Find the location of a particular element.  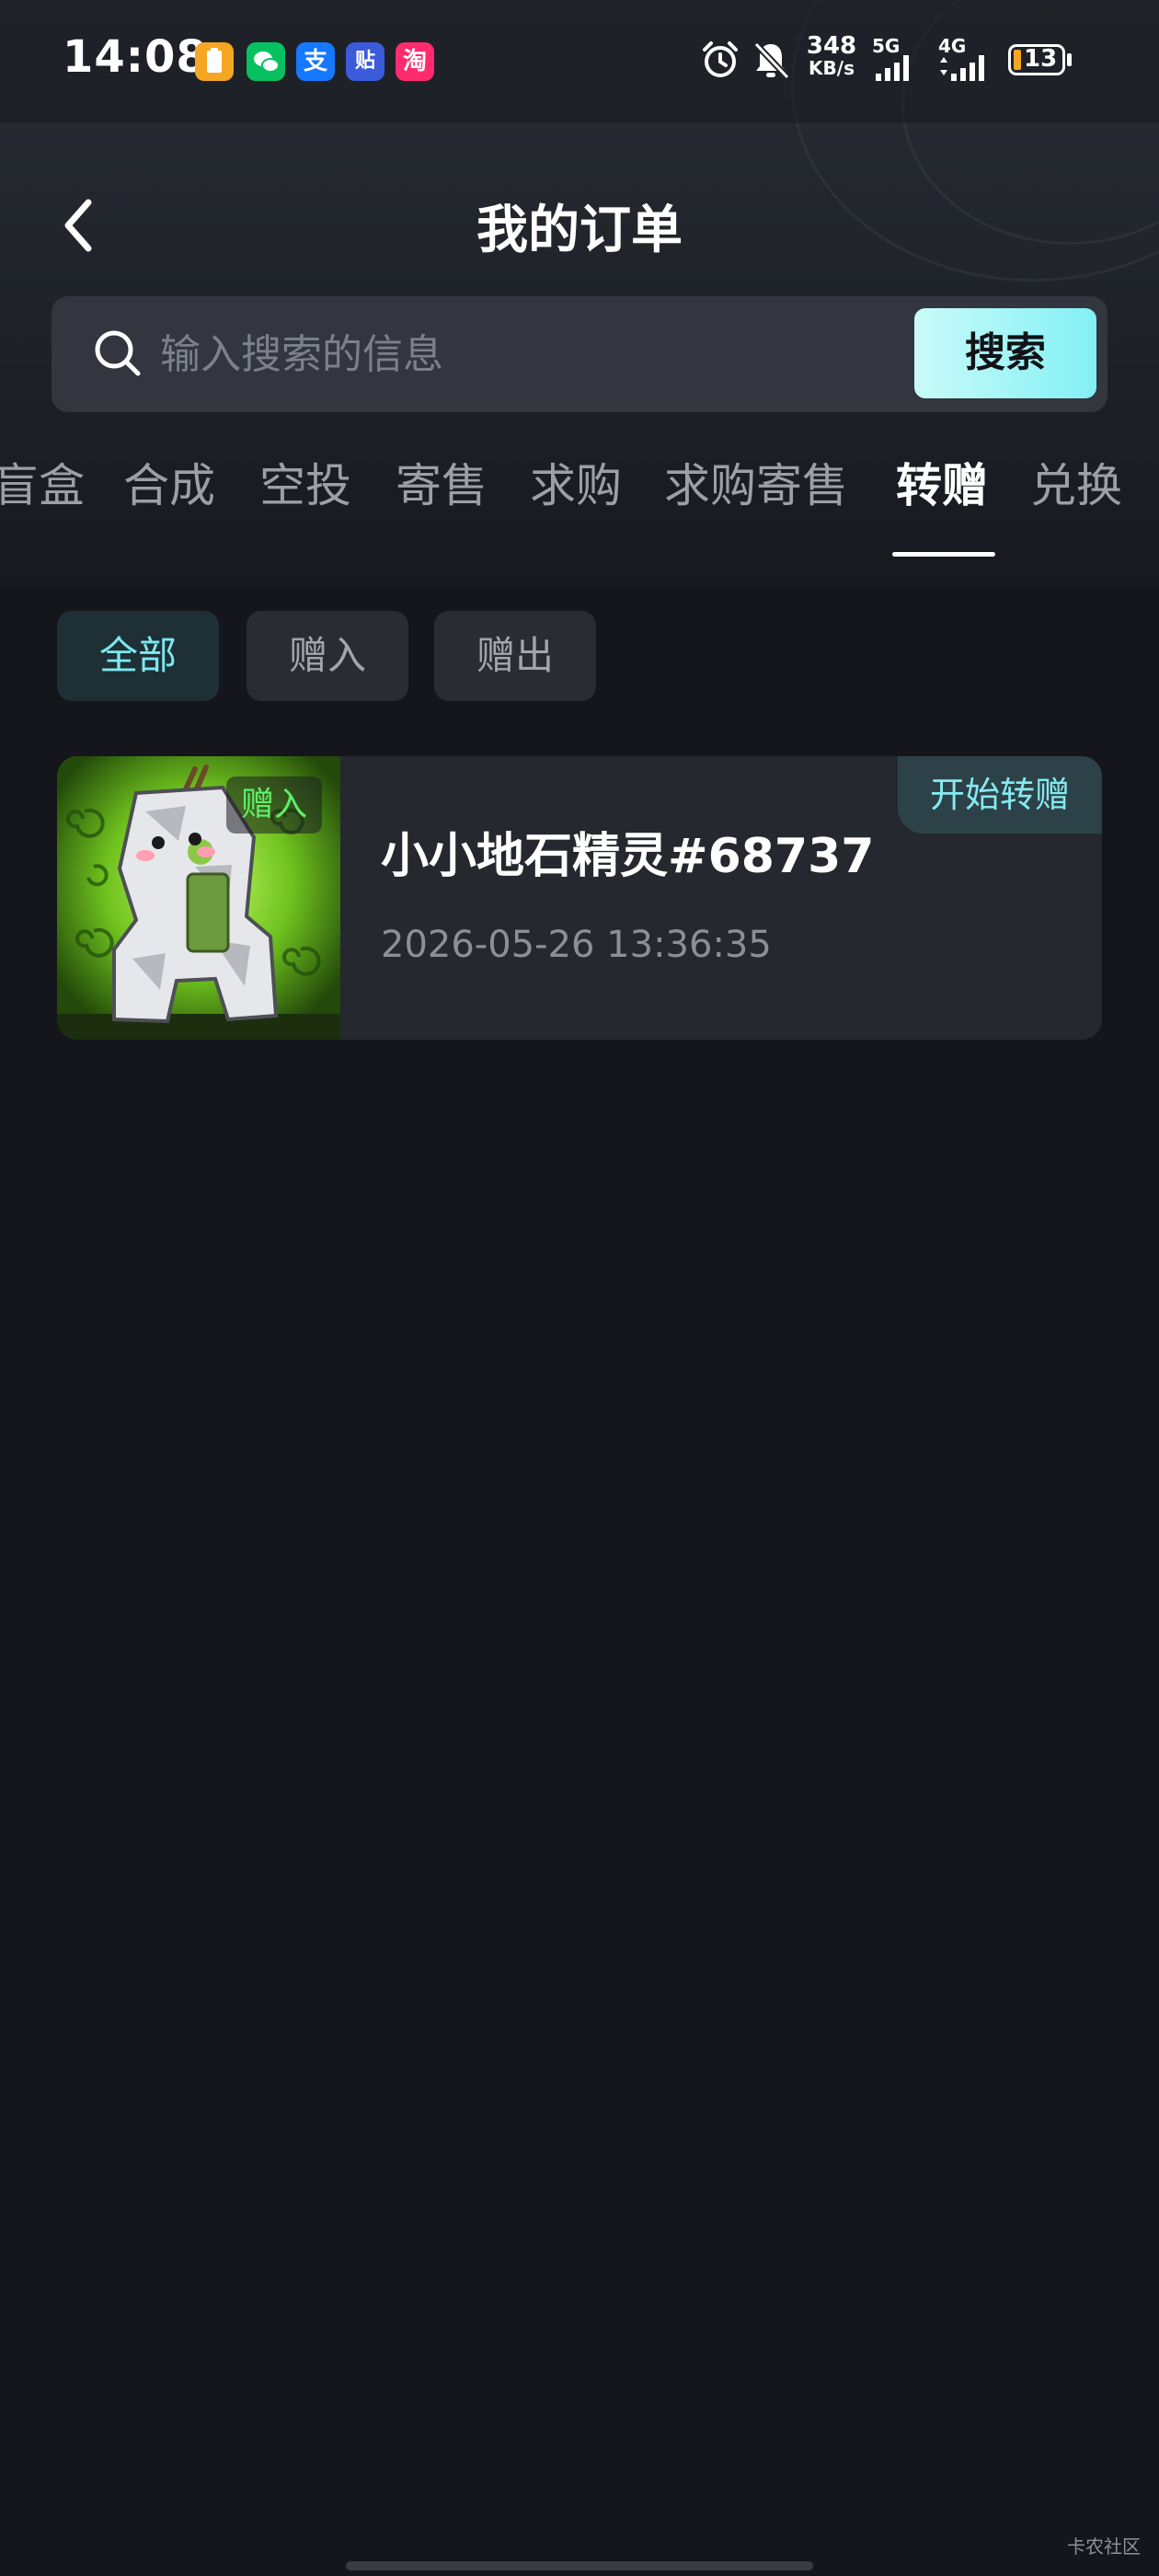

start-transfer-button: 开始转赠 is located at coordinates (1000, 795).